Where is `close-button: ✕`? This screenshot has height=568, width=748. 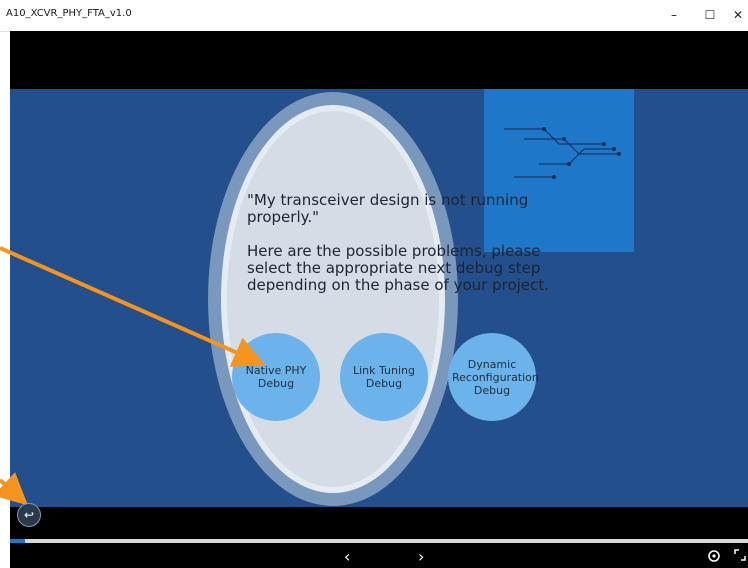
close-button: ✕ is located at coordinates (736, 15).